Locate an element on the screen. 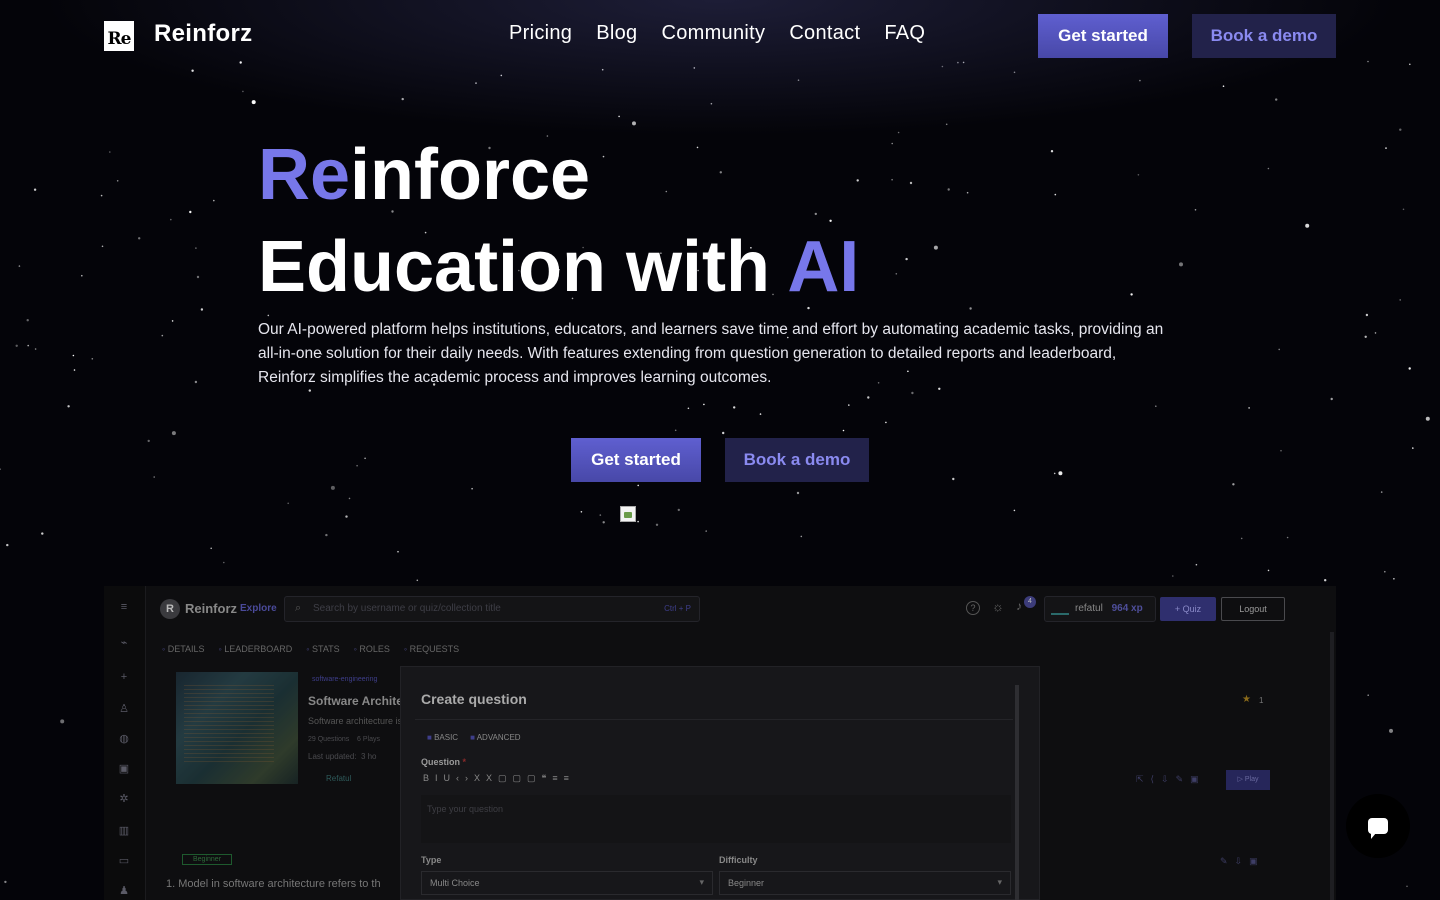  rich-text-toolbar: BIU‹›XX▢▢▢❝≡≡ is located at coordinates (499, 778).